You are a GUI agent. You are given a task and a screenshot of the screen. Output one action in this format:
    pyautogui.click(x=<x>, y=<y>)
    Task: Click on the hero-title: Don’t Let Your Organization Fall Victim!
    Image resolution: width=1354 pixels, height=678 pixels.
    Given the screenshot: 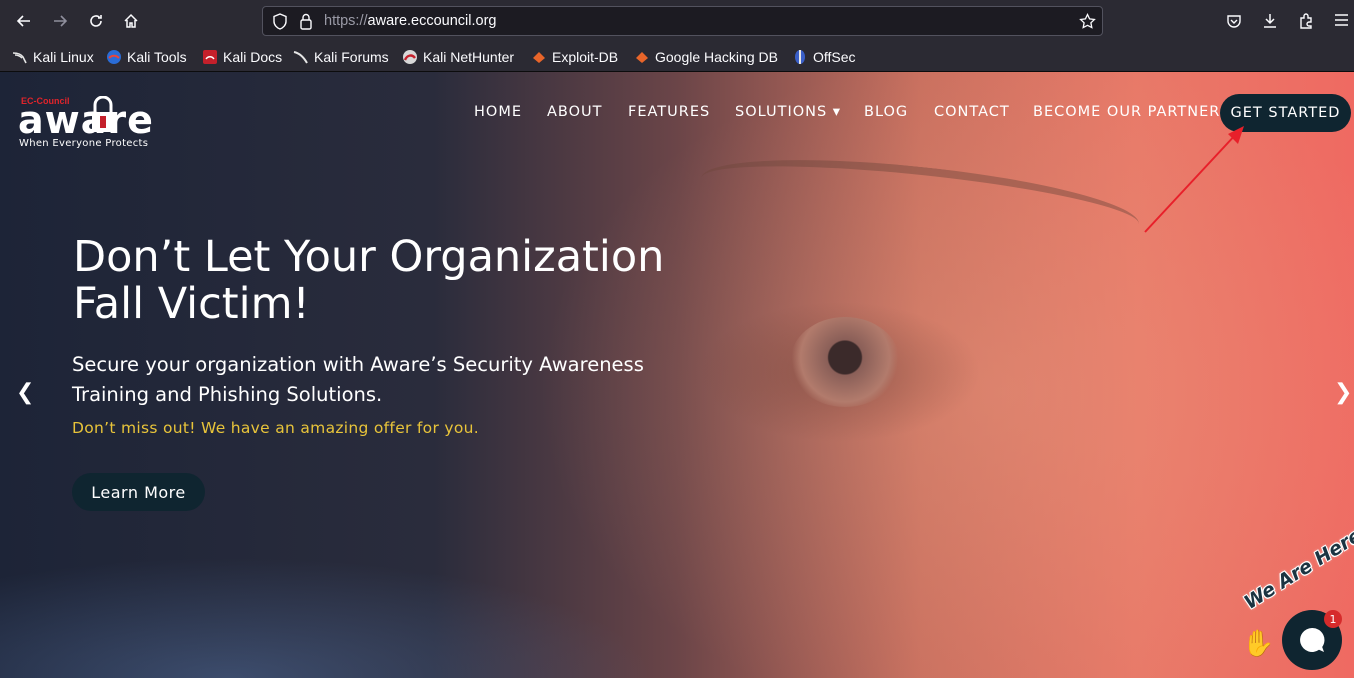 What is the action you would take?
    pyautogui.click(x=413, y=281)
    